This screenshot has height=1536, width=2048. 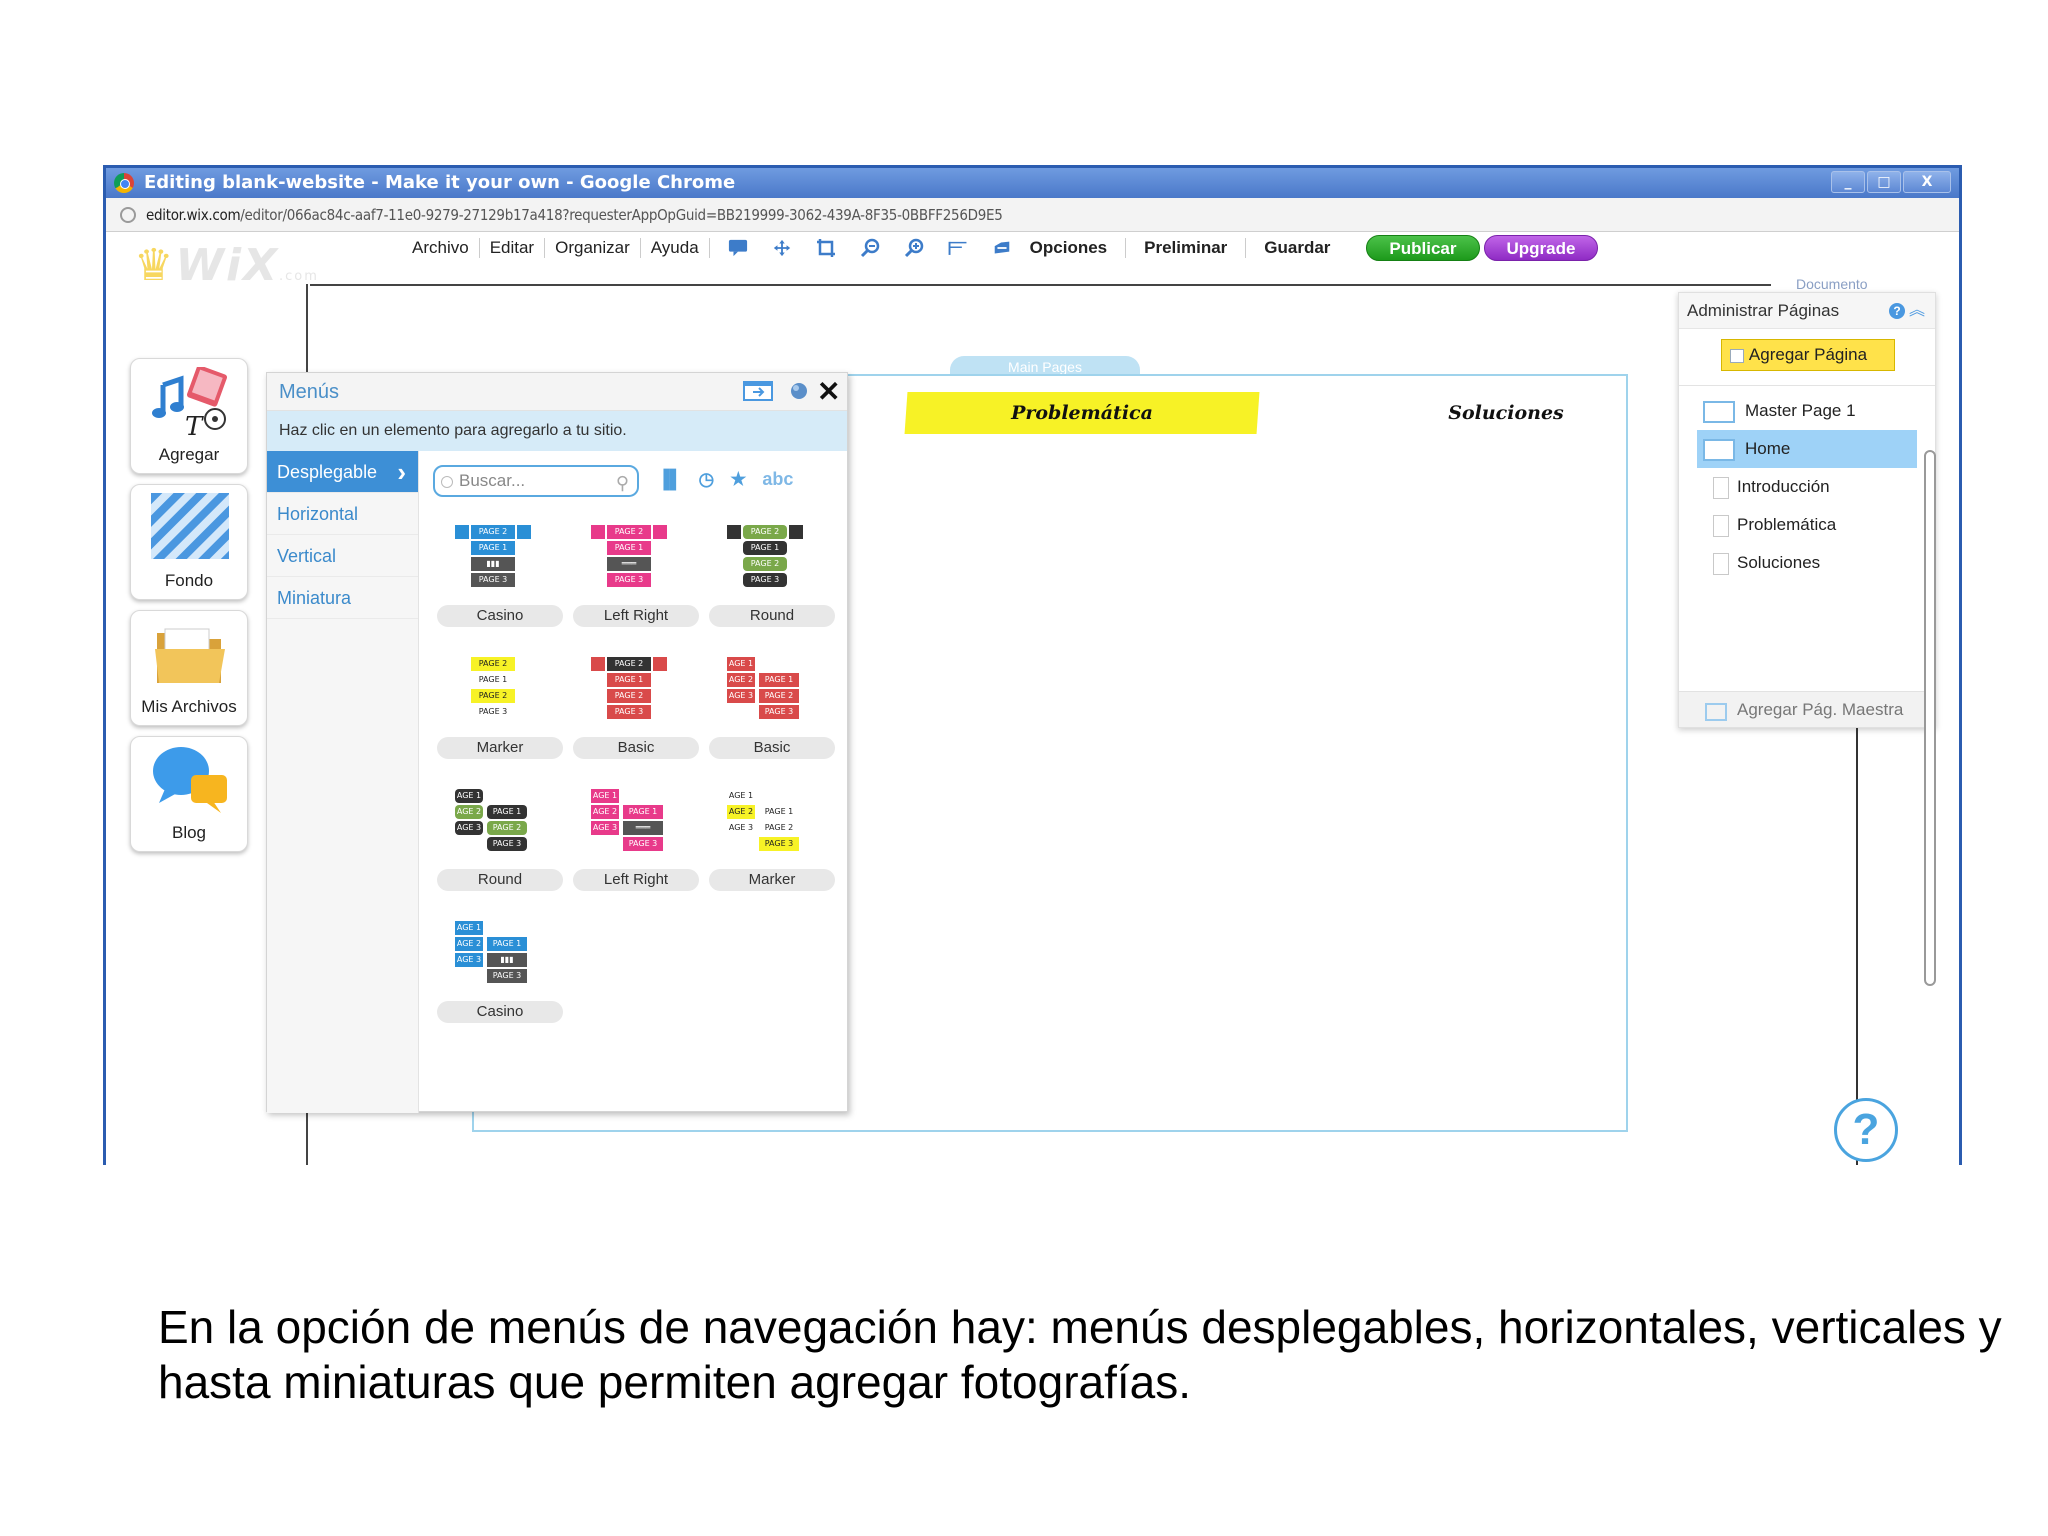 I want to click on zoom-out-icon, so click(x=870, y=248).